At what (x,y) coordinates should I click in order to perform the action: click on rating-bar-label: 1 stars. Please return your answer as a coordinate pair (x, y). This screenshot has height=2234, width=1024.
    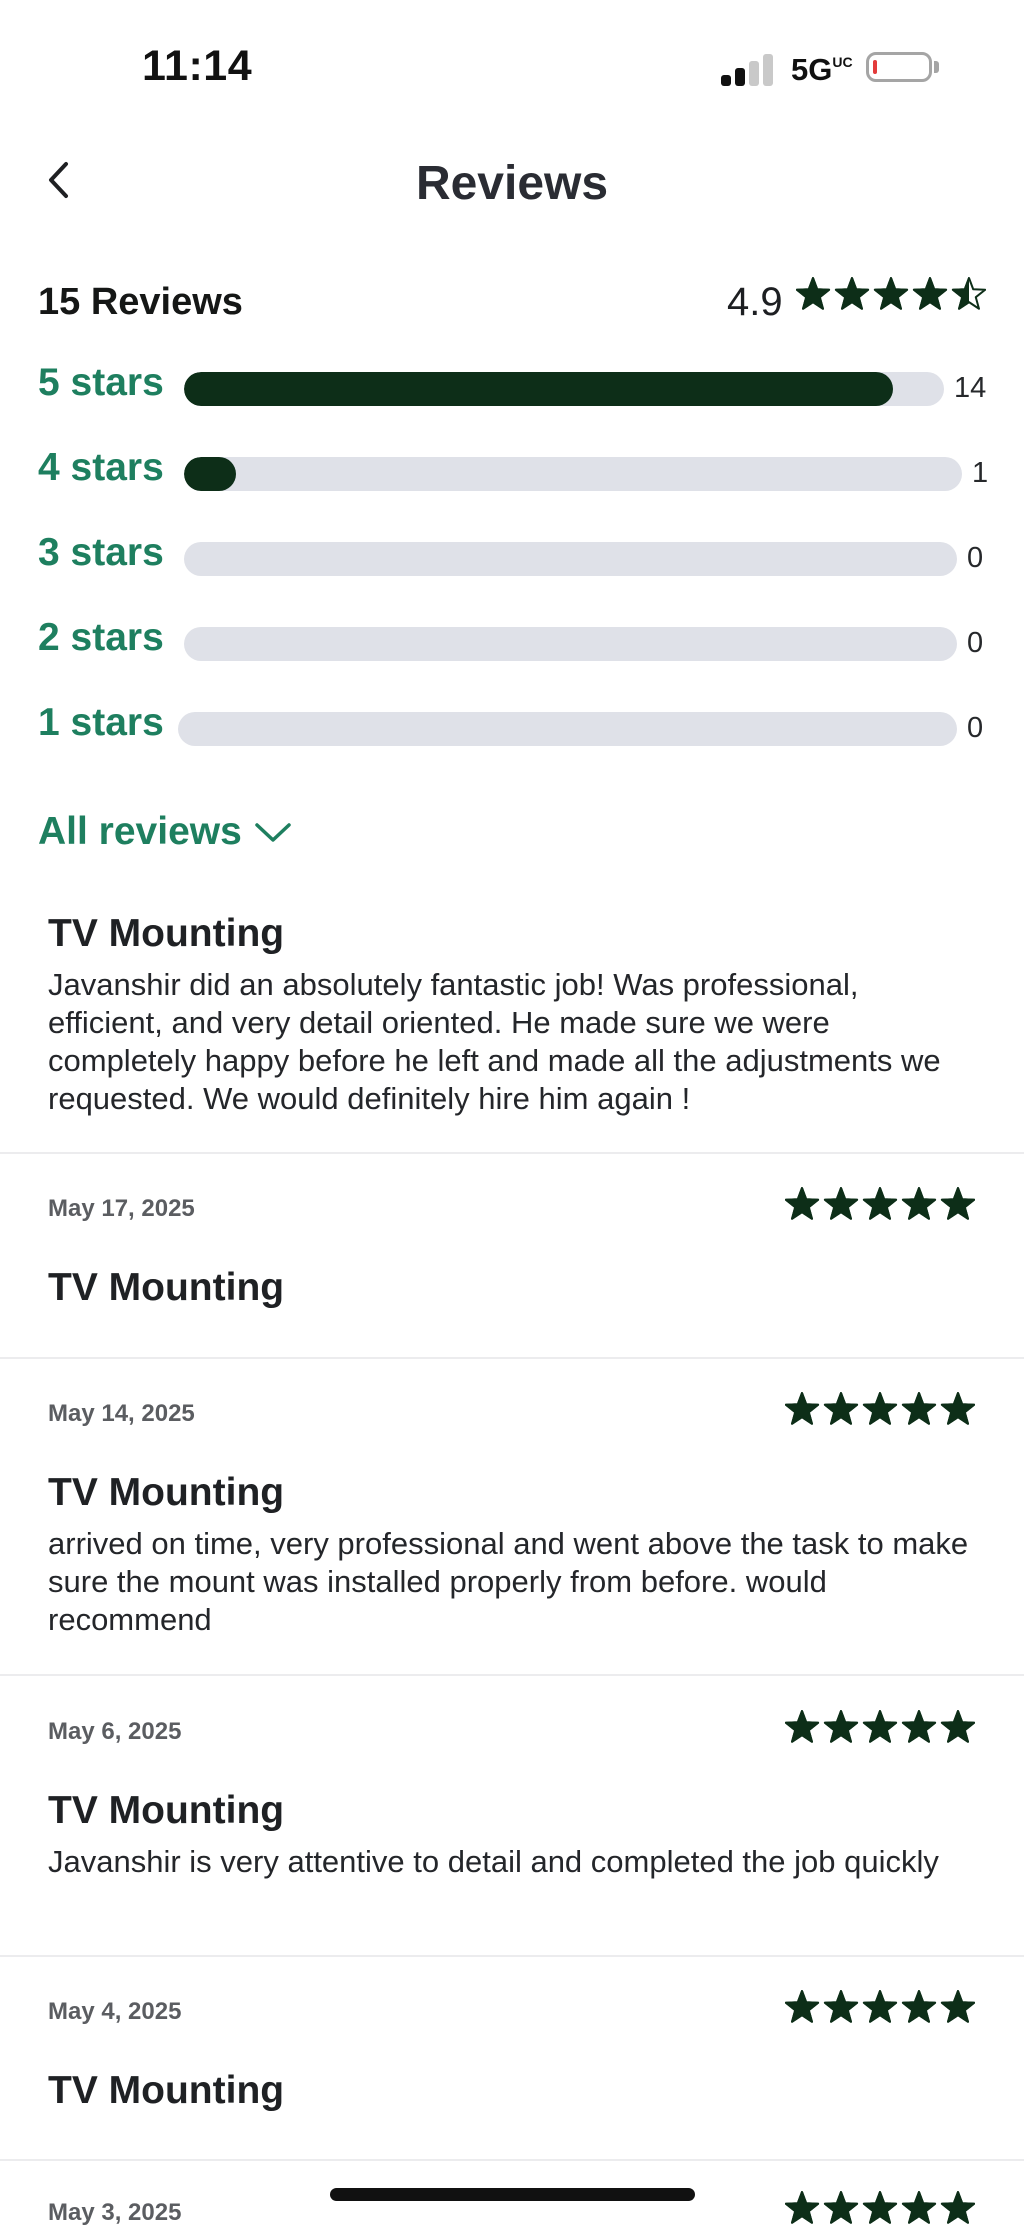
    Looking at the image, I should click on (101, 722).